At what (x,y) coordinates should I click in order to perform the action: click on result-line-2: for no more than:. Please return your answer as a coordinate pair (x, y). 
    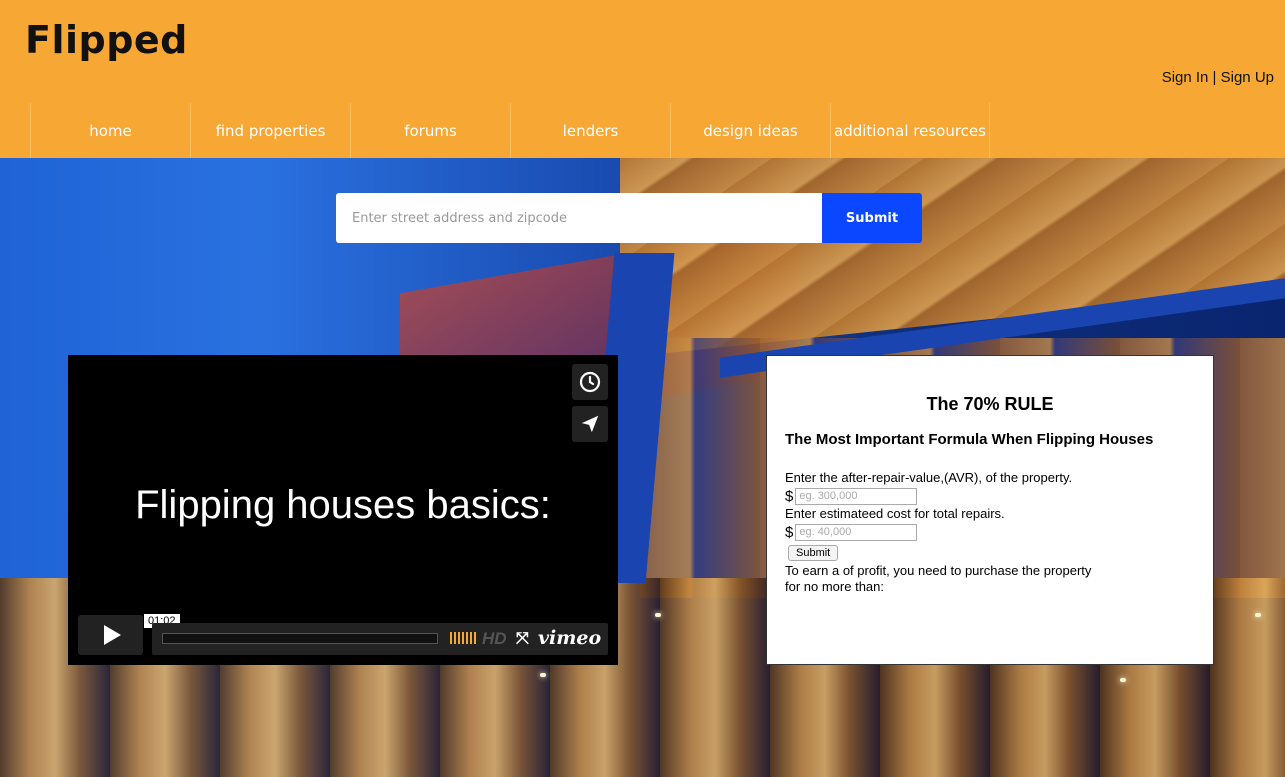
    Looking at the image, I should click on (834, 586).